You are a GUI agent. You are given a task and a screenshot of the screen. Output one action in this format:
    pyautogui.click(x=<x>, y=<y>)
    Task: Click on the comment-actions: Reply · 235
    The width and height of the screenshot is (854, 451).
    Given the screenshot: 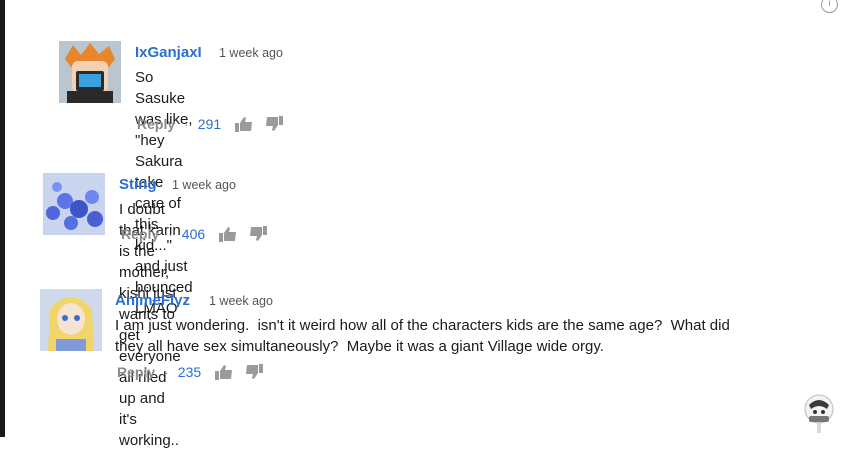 What is the action you would take?
    pyautogui.click(x=196, y=372)
    